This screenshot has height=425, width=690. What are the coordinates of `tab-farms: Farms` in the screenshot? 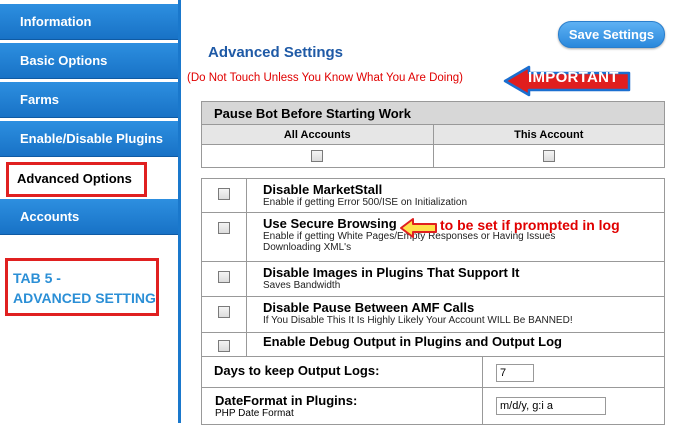 It's located at (89, 100).